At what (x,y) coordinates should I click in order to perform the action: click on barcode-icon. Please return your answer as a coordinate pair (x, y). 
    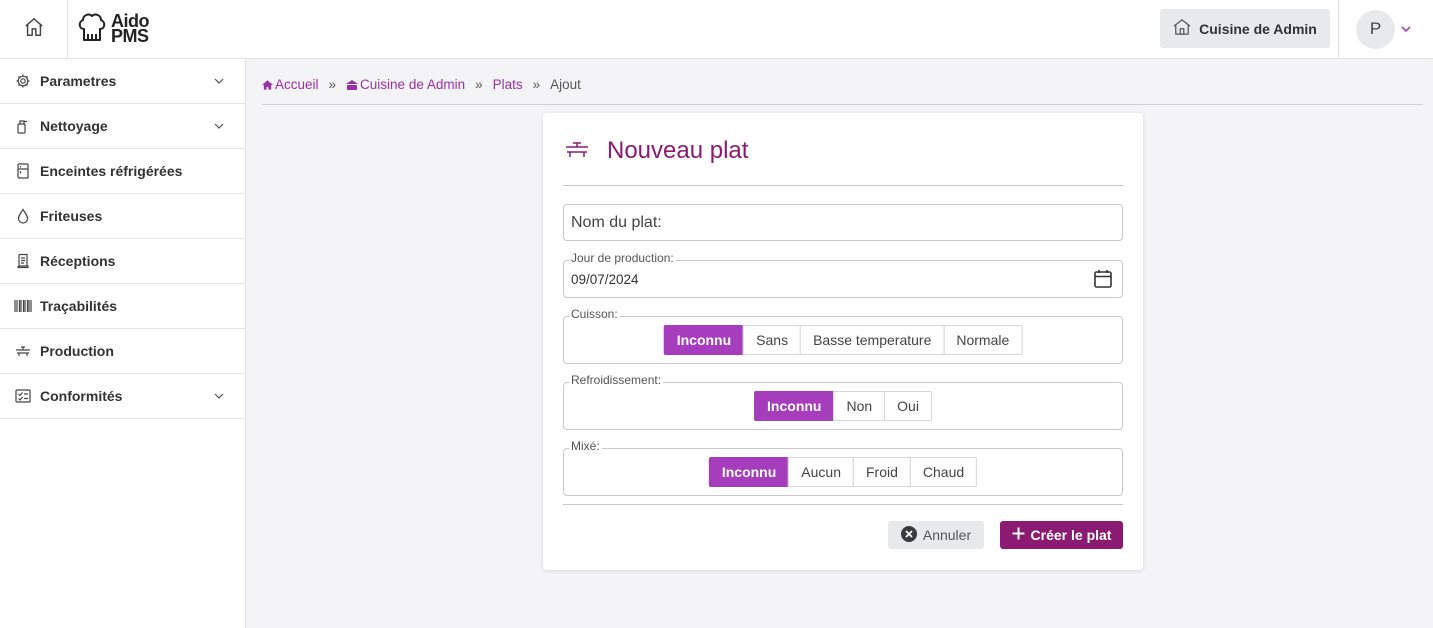
    Looking at the image, I should click on (23, 306).